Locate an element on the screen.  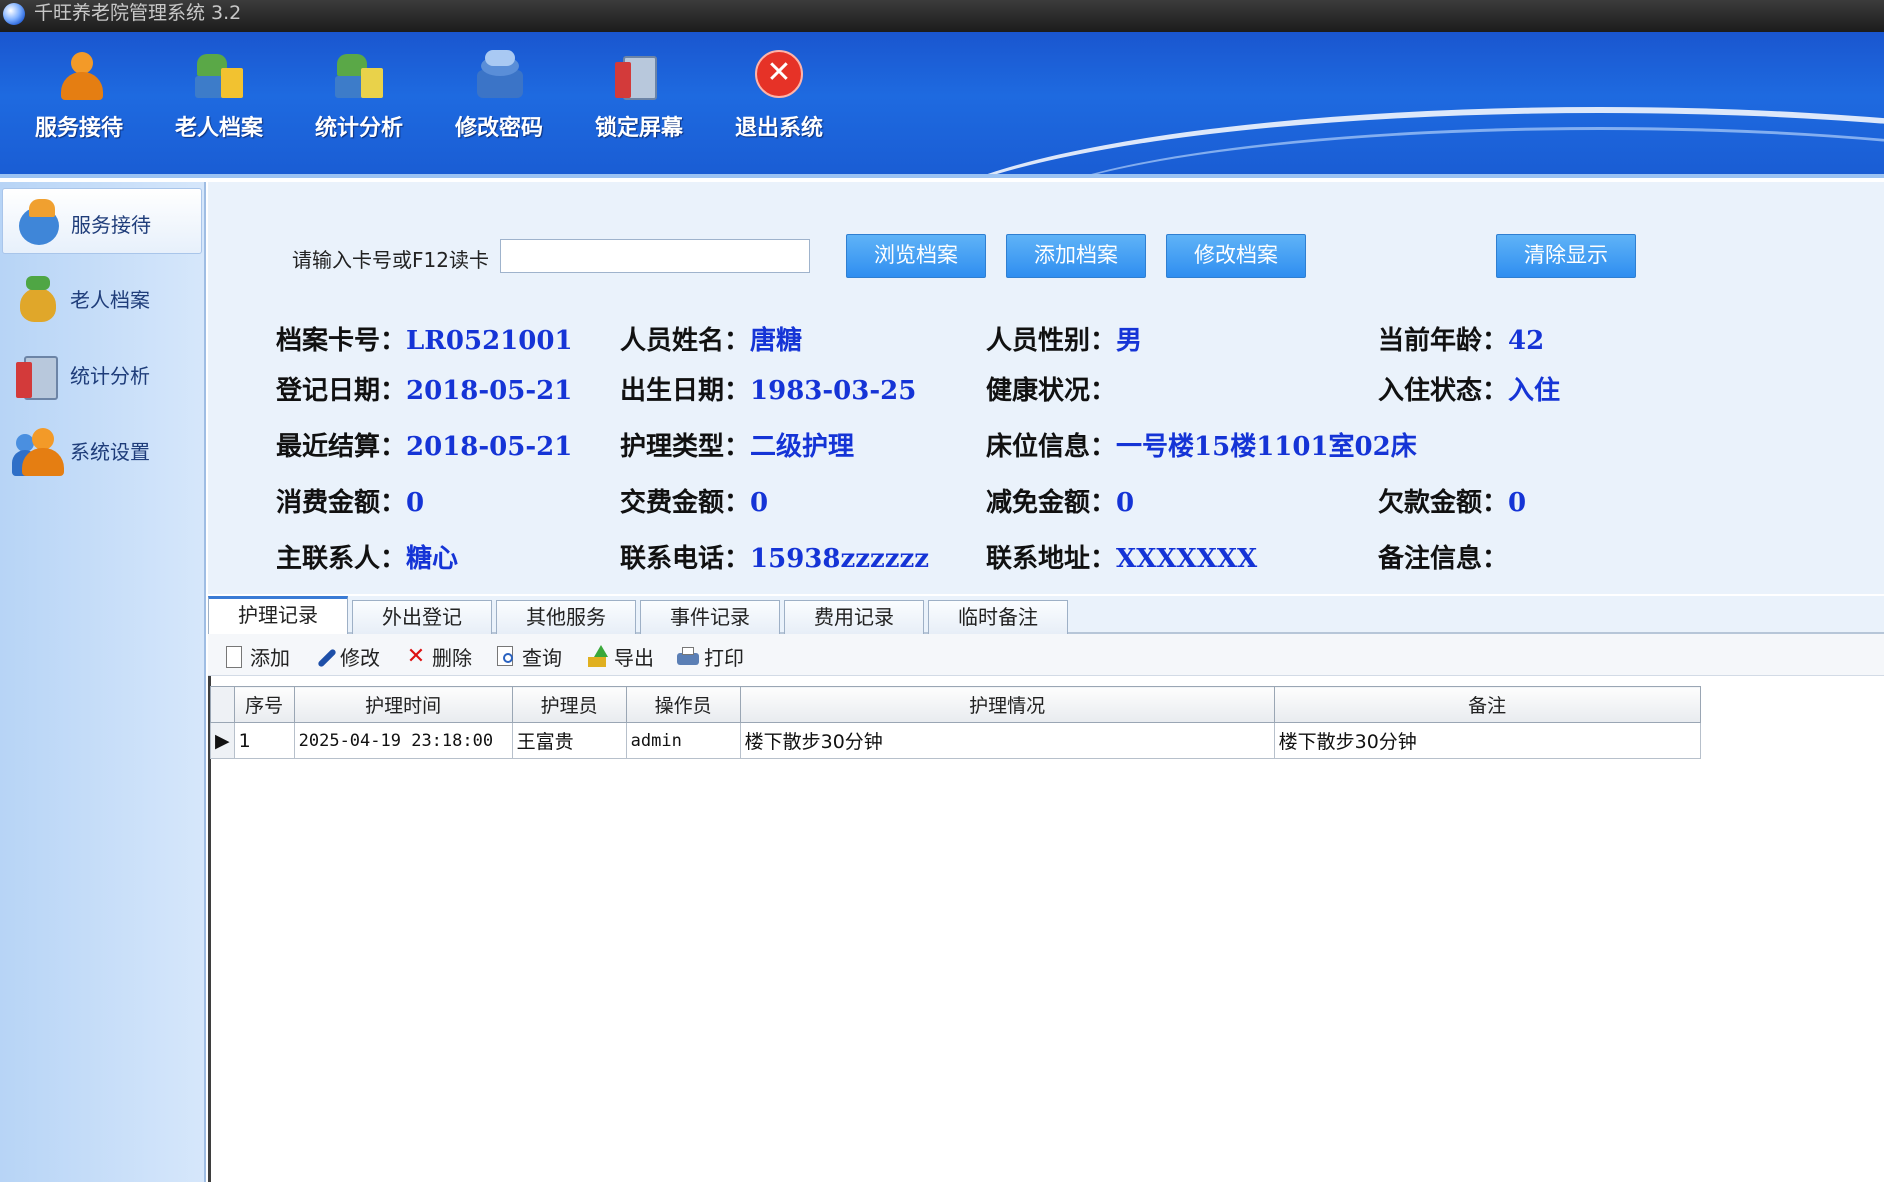
field-health: 健康状况： is located at coordinates (1051, 388).